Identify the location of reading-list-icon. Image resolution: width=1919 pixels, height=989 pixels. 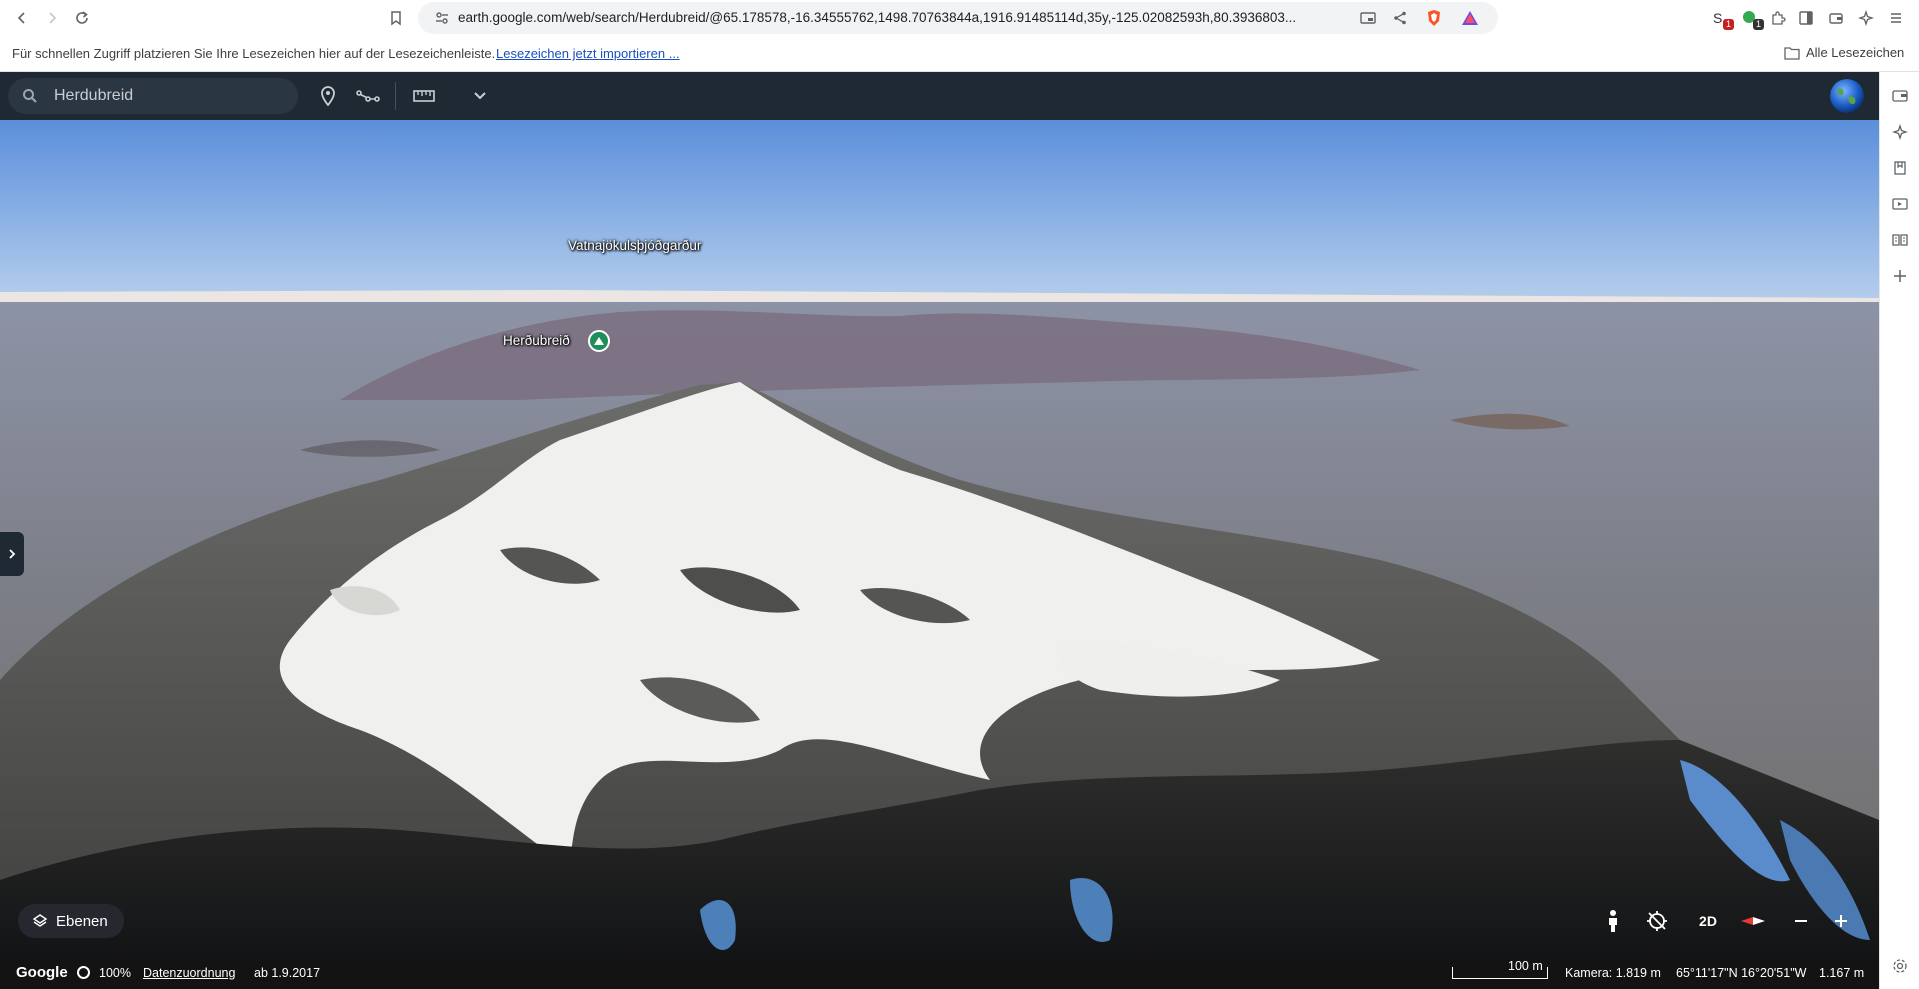
(1900, 240).